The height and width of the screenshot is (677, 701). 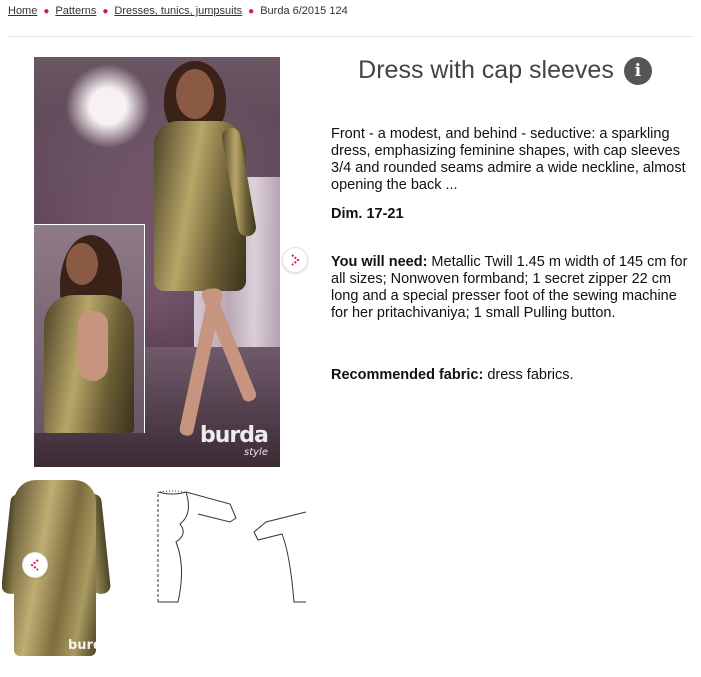 What do you see at coordinates (304, 11) in the screenshot?
I see `breadcrumb-current: Burda 6/2015 124` at bounding box center [304, 11].